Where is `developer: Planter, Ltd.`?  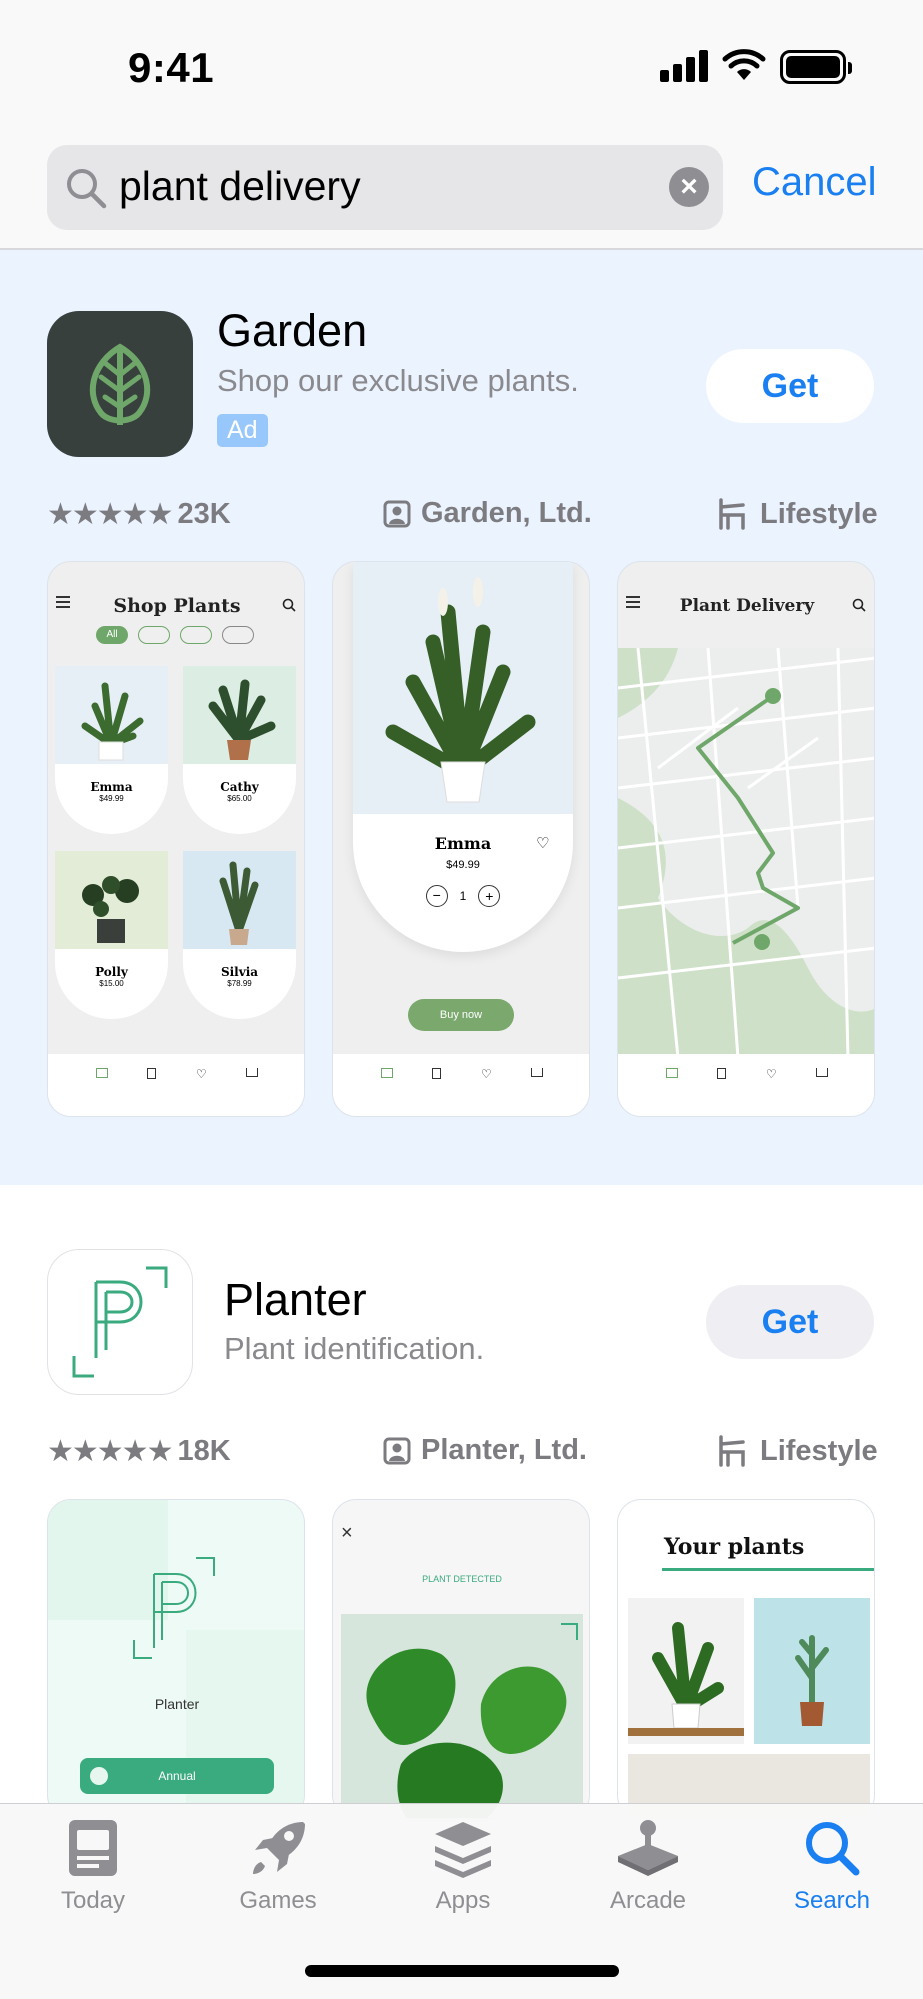 developer: Planter, Ltd. is located at coordinates (485, 1450).